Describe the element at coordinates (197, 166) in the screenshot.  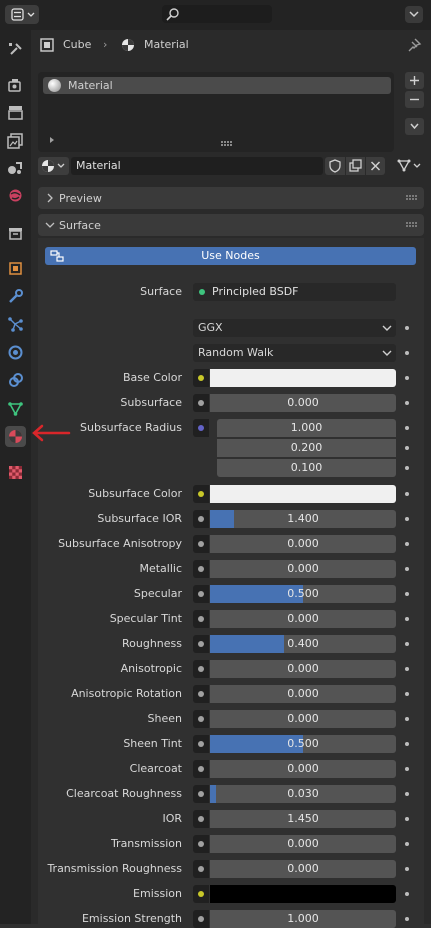
I see `material-name-field: Material` at that location.